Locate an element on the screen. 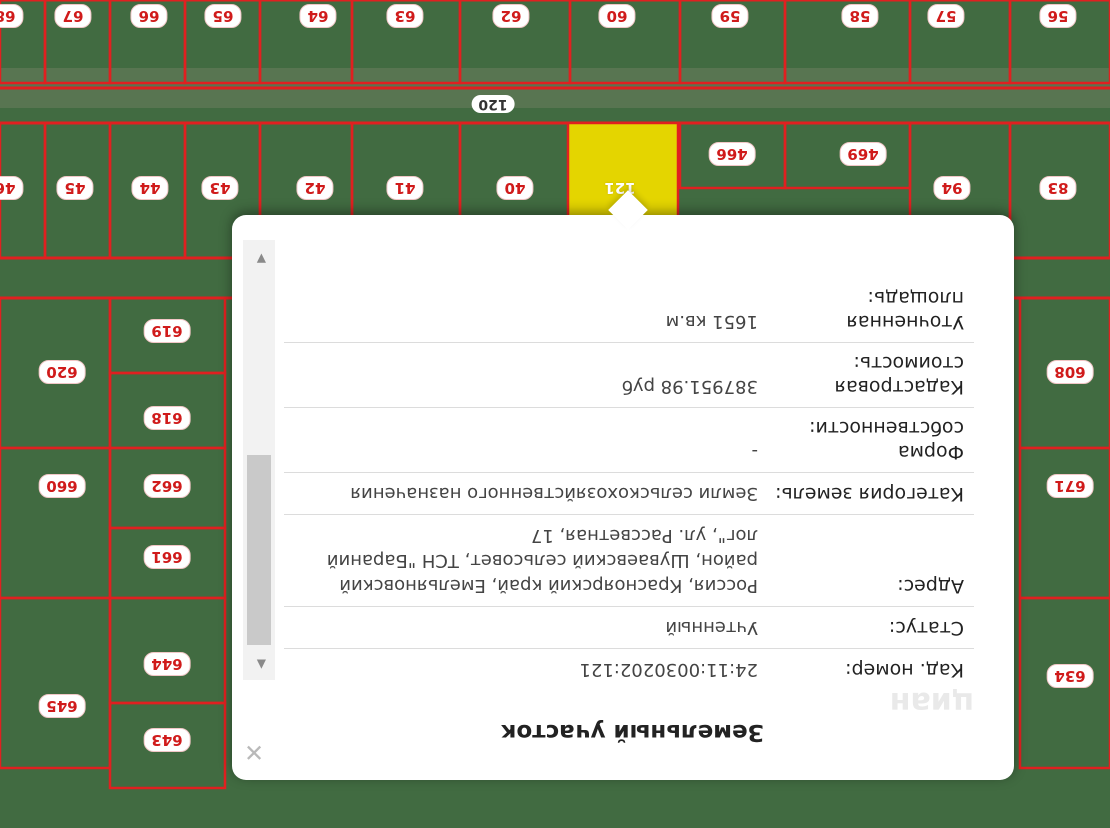  parcel-number-label: 620 is located at coordinates (62, 372).